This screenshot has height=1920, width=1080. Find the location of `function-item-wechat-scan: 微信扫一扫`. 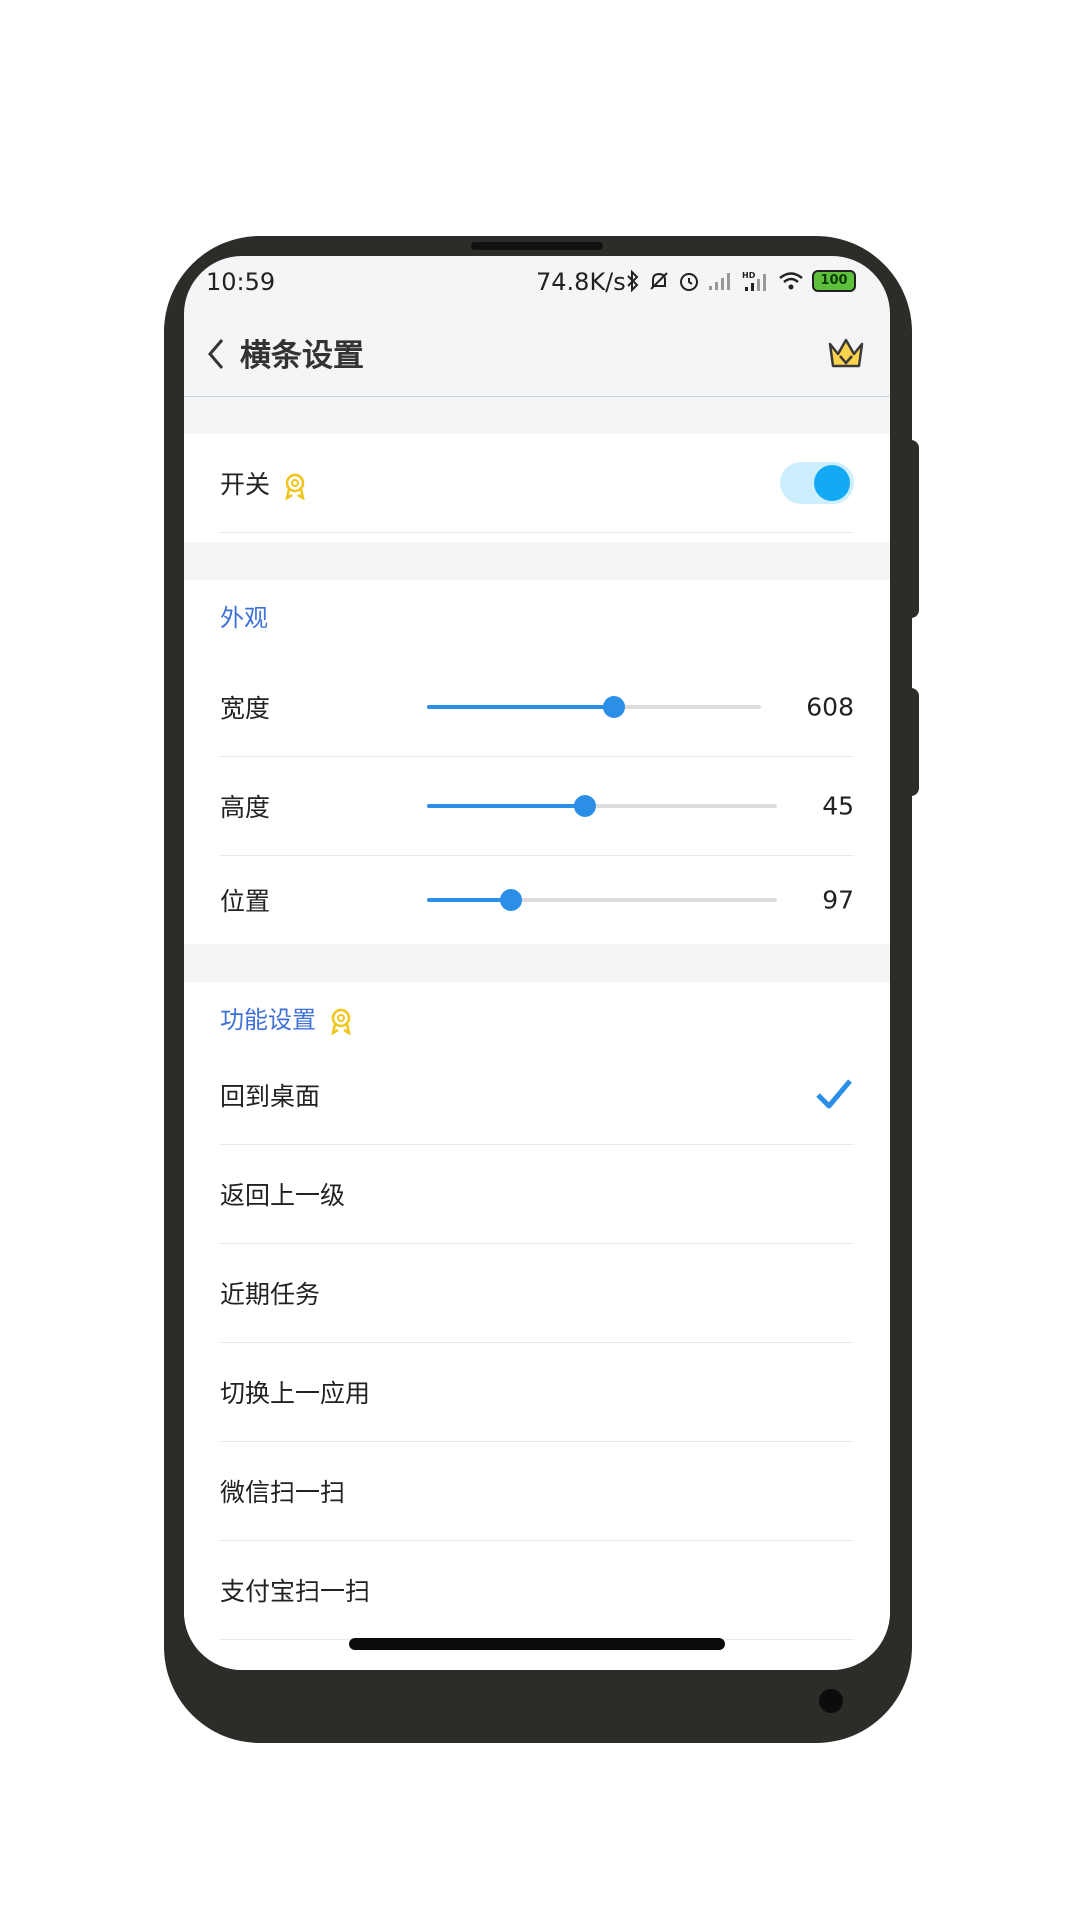

function-item-wechat-scan: 微信扫一扫 is located at coordinates (537, 1491).